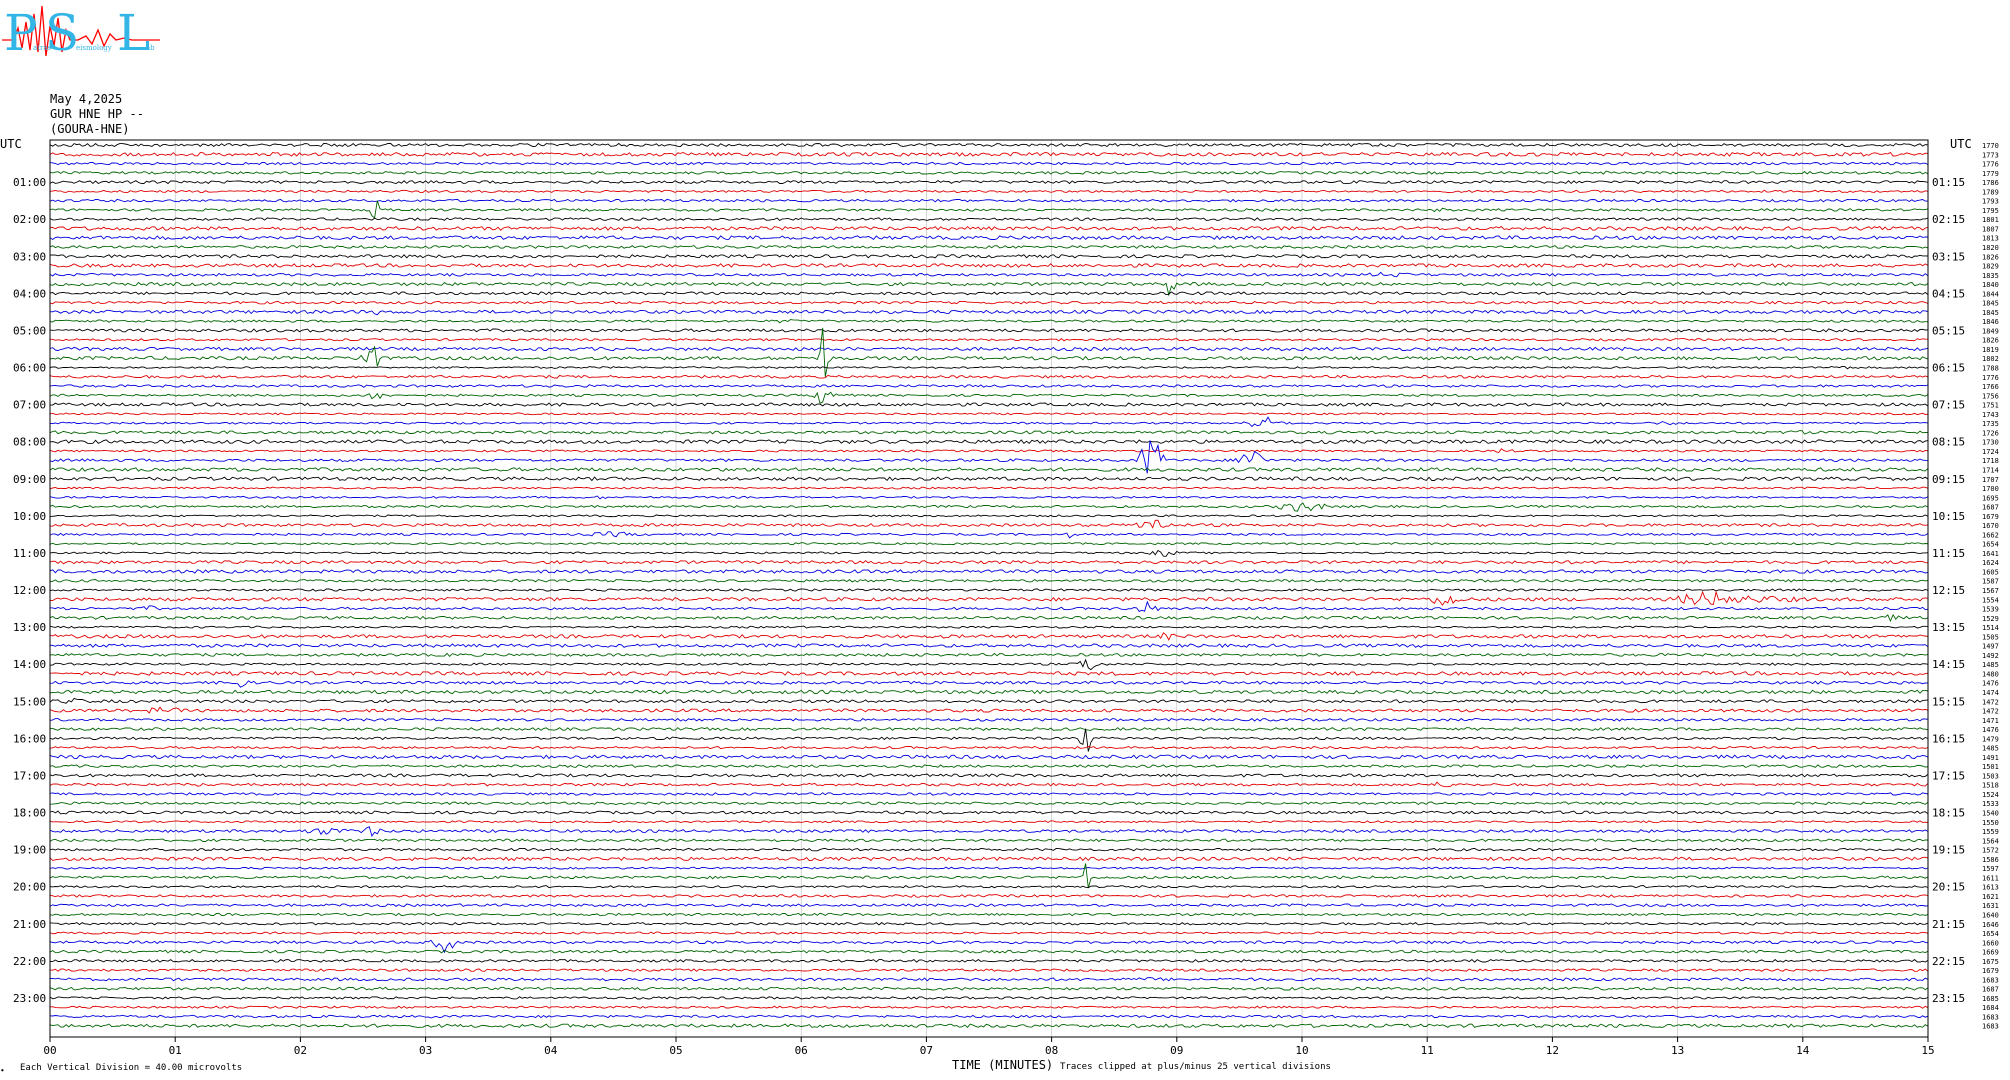 The width and height of the screenshot is (2010, 1080). I want to click on x-axis-ticks: 00 01 02 03 04 05 06 07 08 09 10 11 12 13 14 15, so click(989, 1047).